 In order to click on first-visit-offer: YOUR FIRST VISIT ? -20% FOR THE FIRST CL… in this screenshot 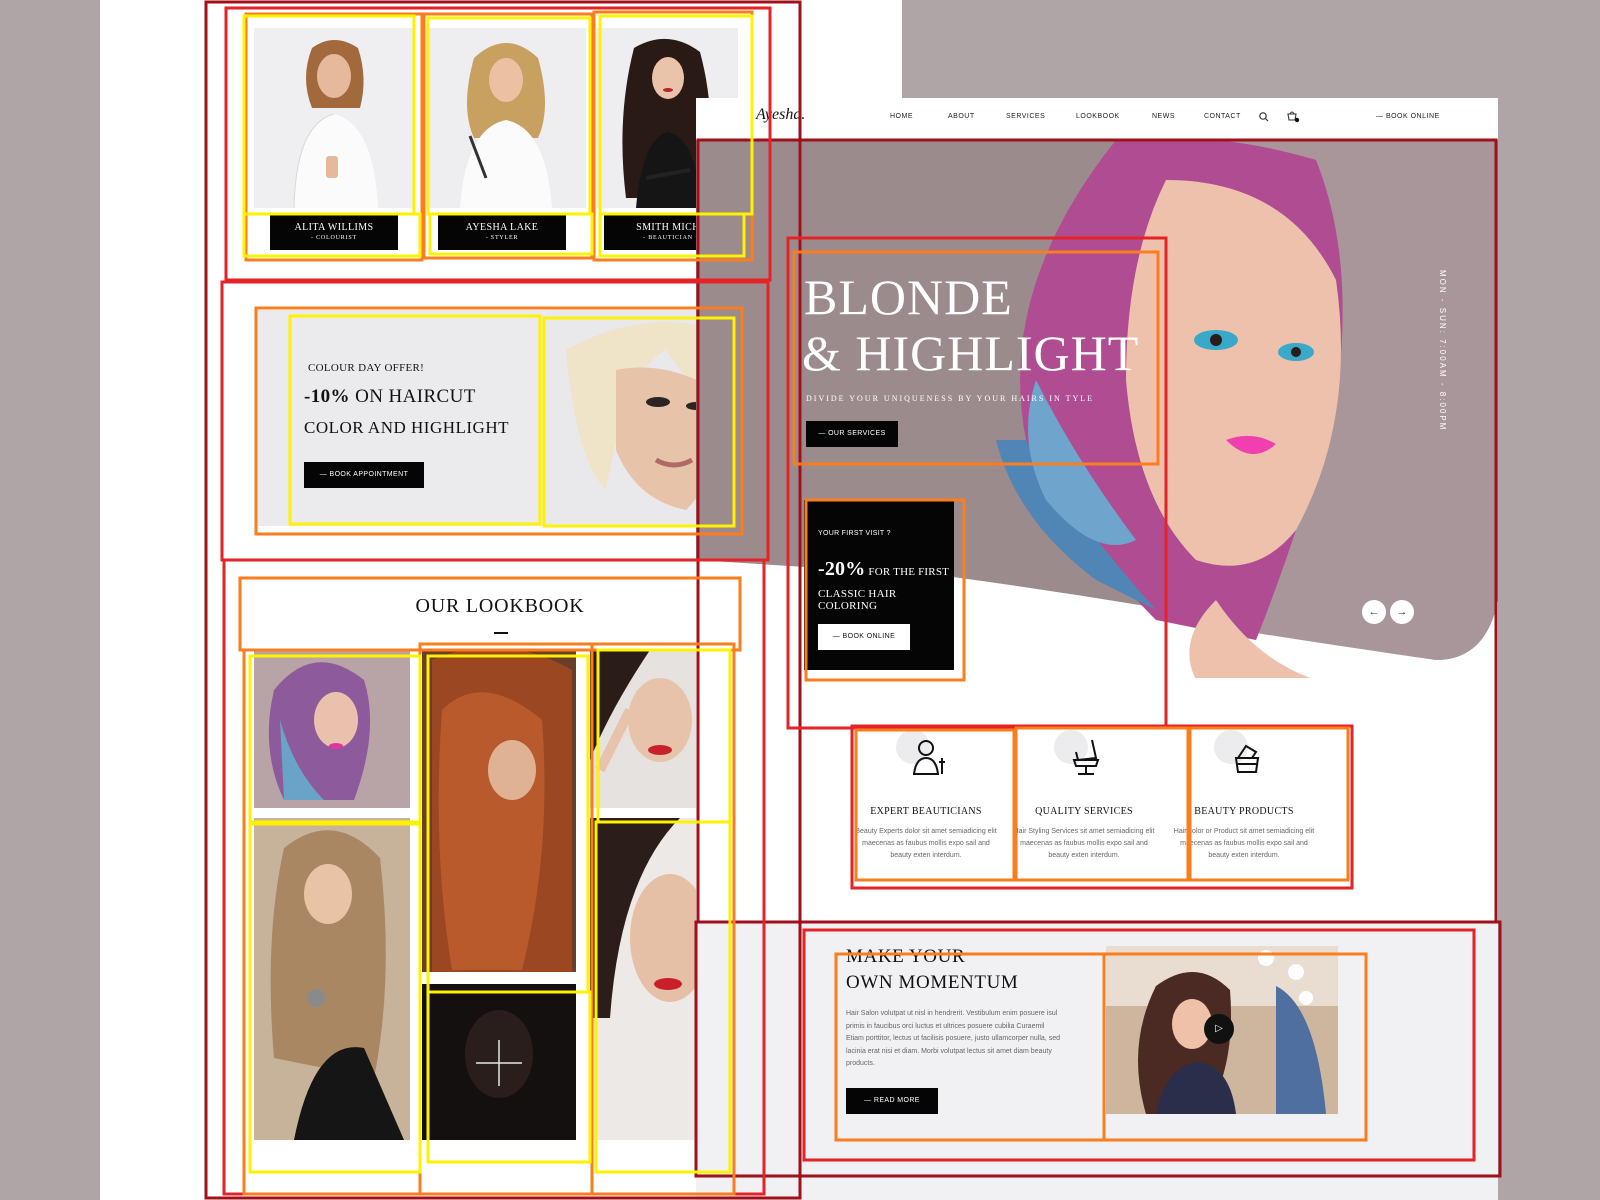, I will do `click(879, 585)`.